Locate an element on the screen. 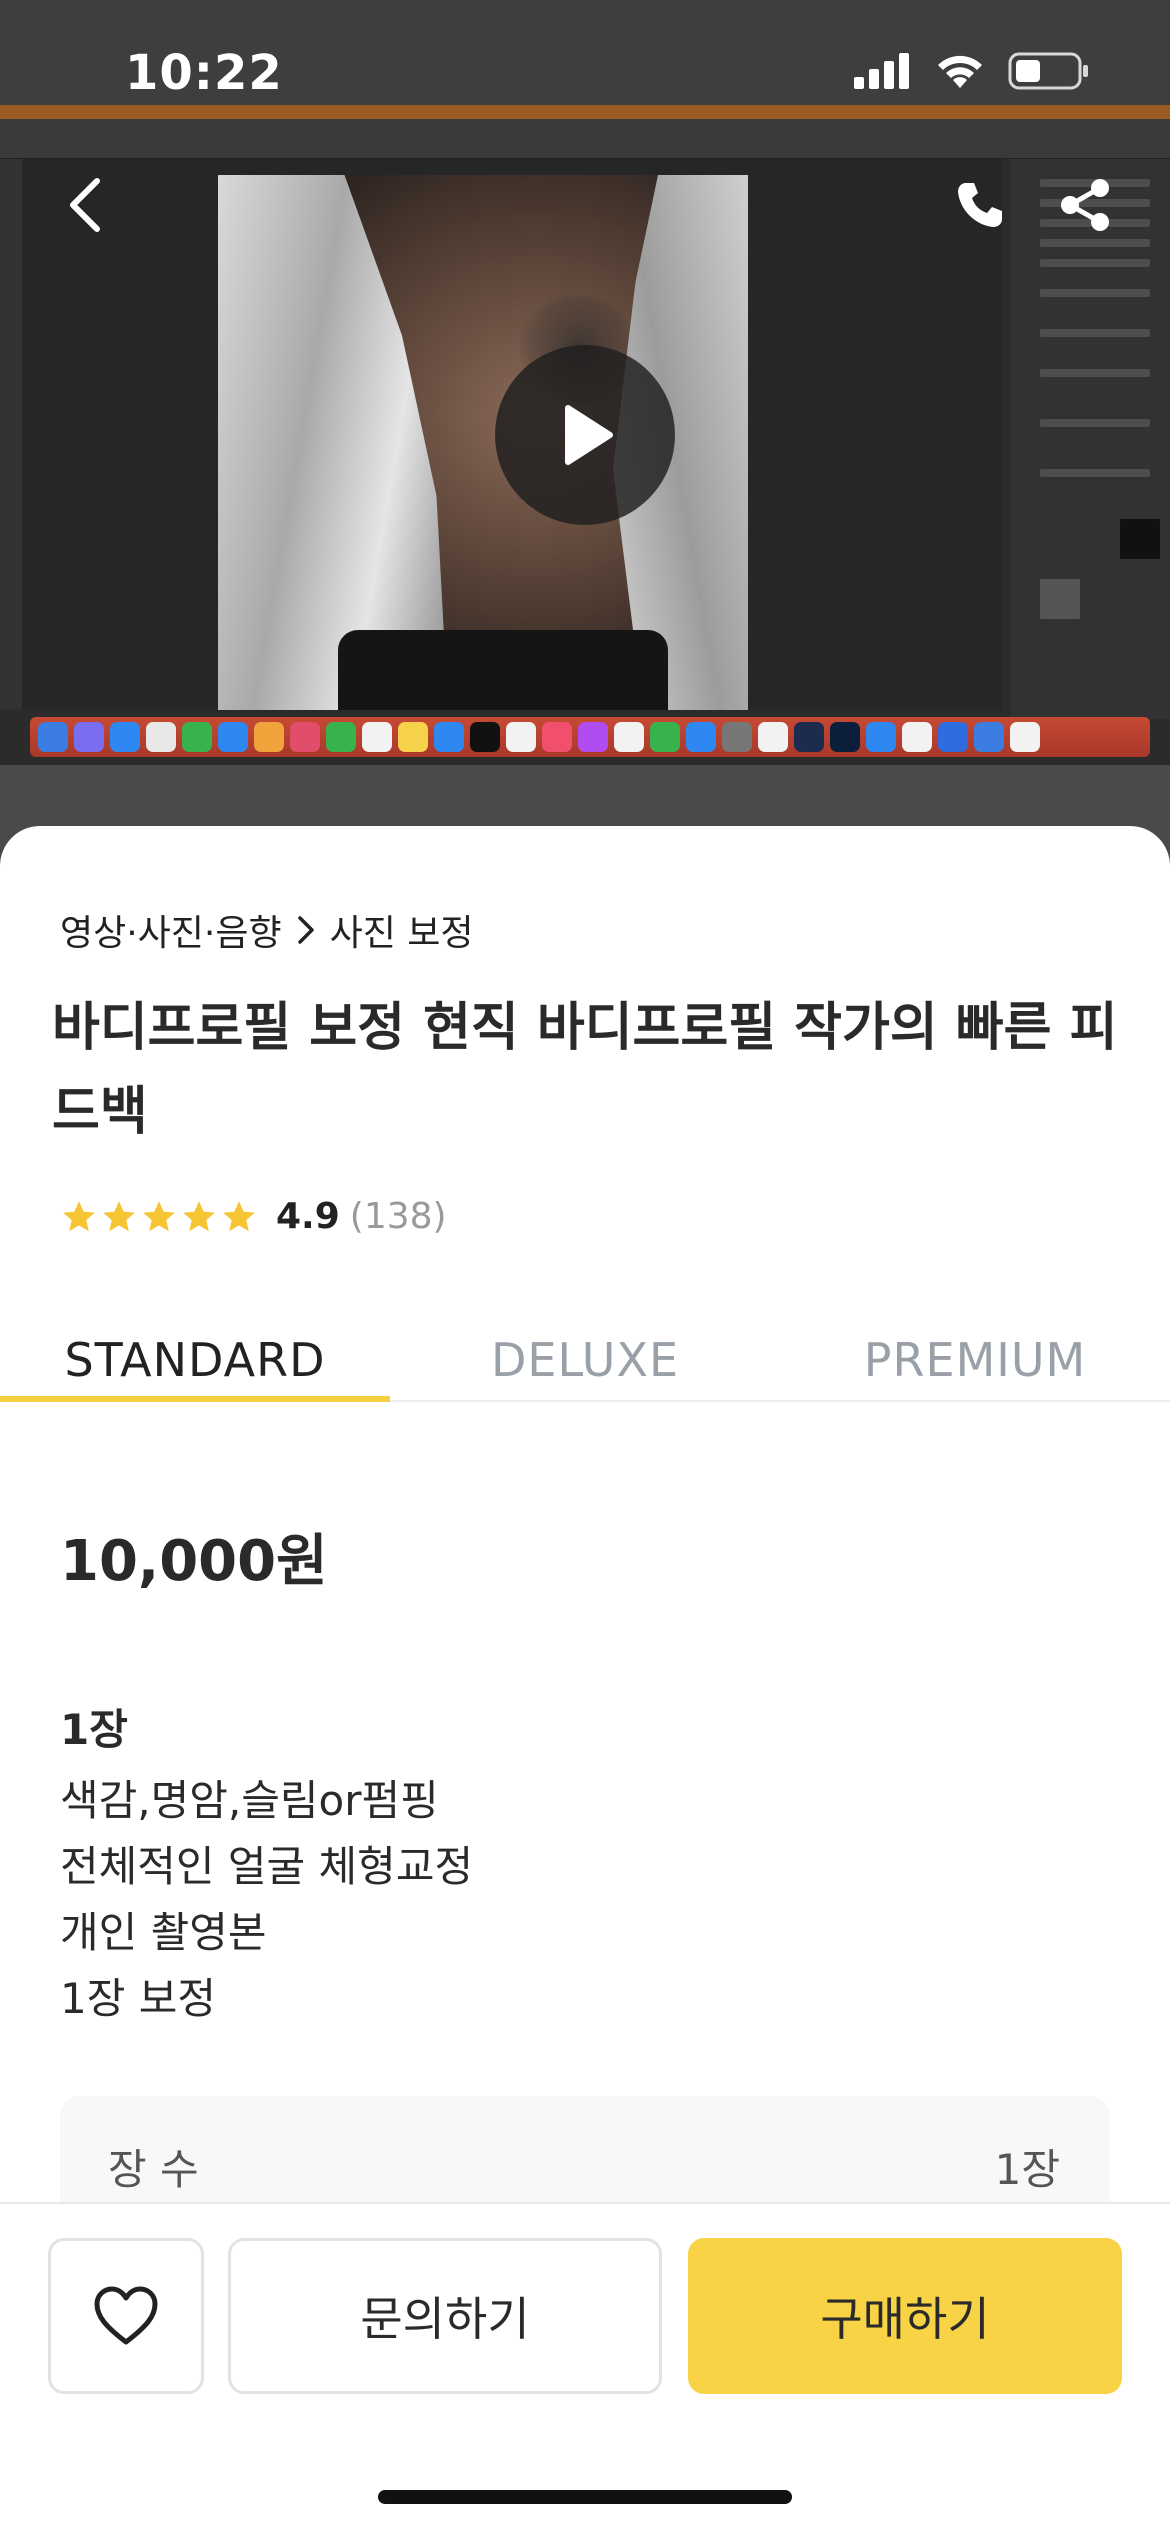 This screenshot has height=2532, width=1170. package-price: 10,000원 is located at coordinates (194, 1561).